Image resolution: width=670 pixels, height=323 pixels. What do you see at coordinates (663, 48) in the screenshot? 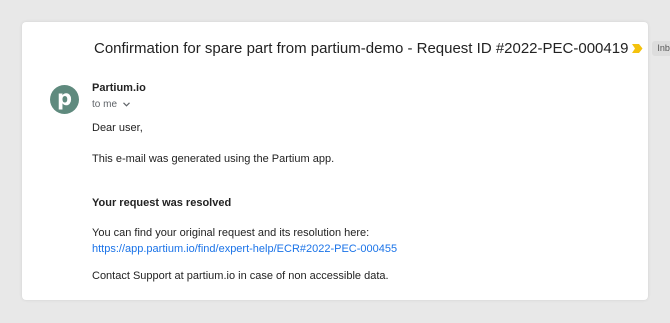
I see `inbox-label-text: Inbox` at bounding box center [663, 48].